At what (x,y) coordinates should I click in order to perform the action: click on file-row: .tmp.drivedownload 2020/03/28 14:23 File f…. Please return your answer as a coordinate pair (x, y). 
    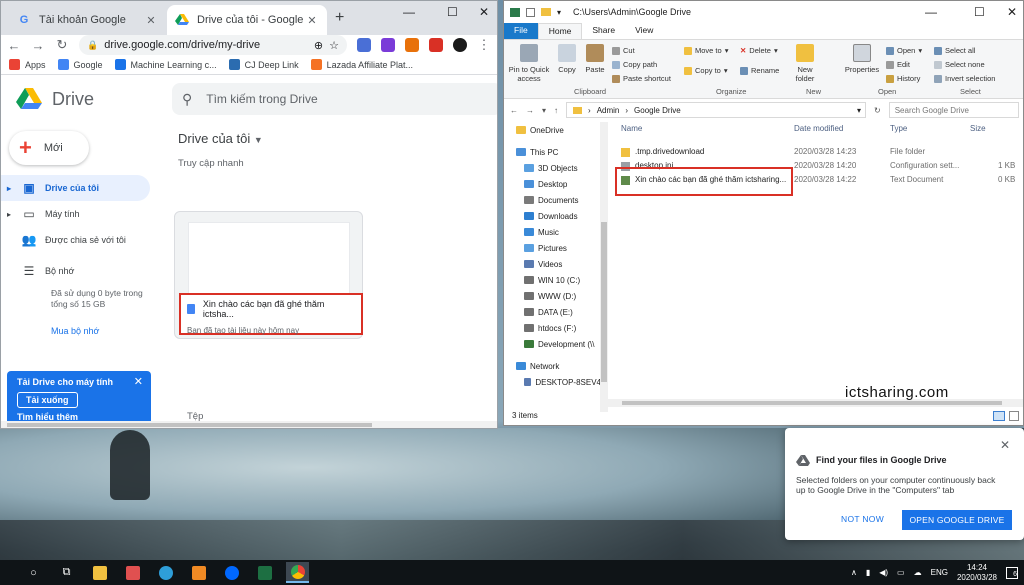
    Looking at the image, I should click on (822, 153).